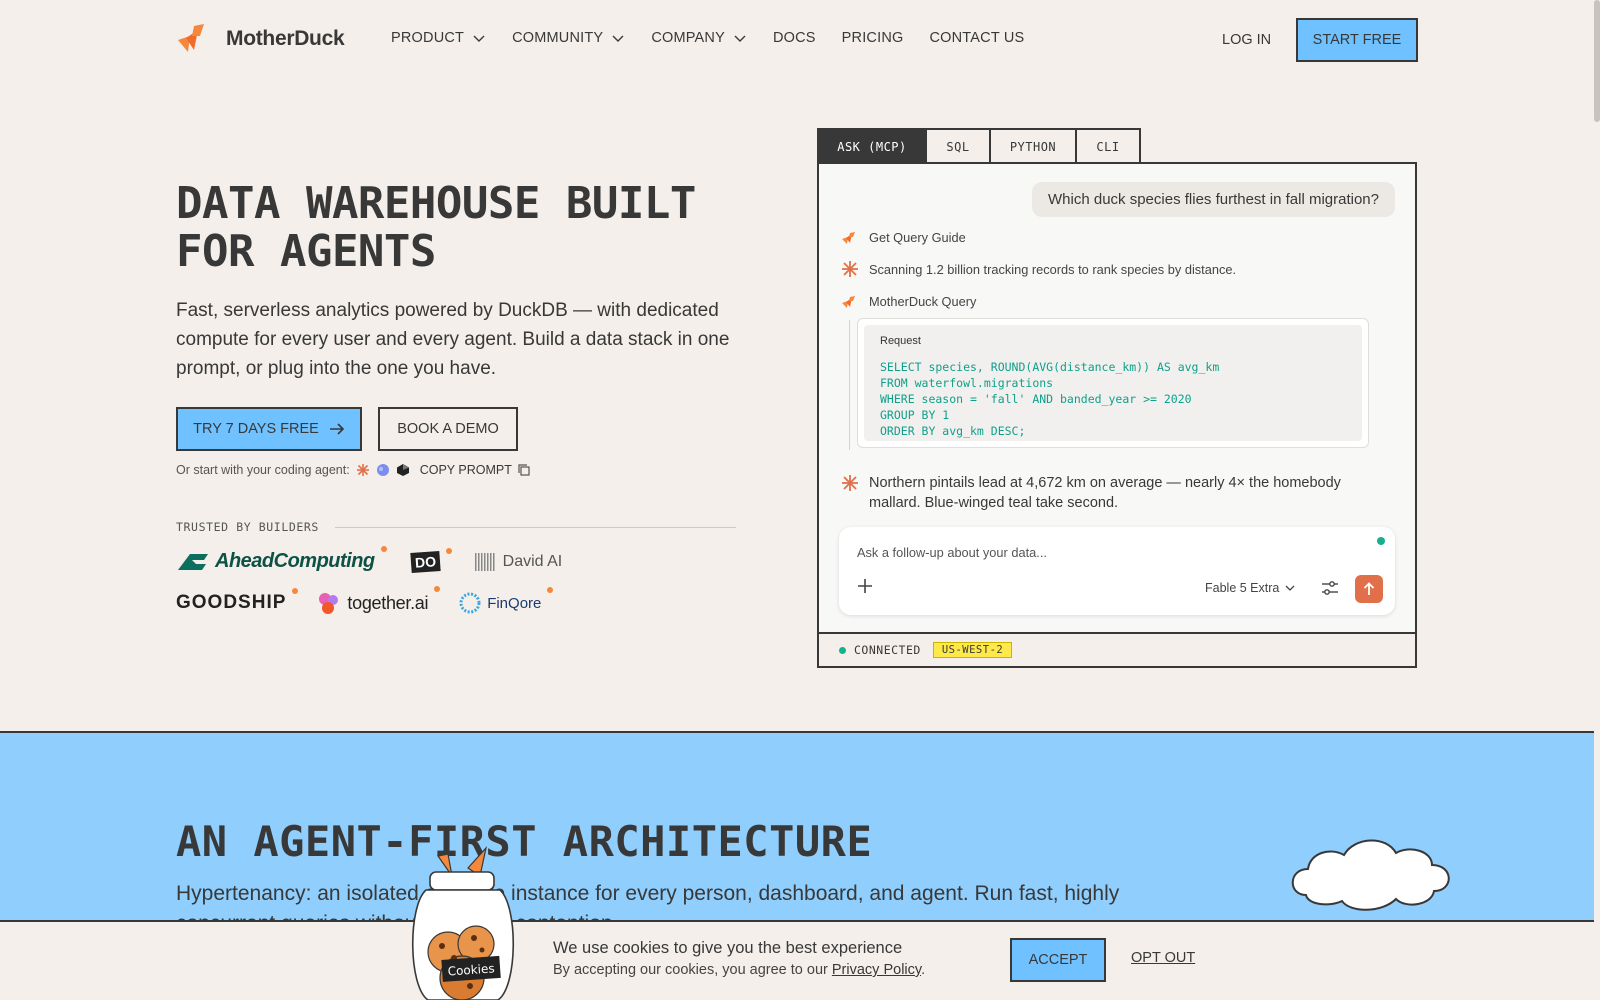  Describe the element at coordinates (336, 429) in the screenshot. I see `arrow-right-icon` at that location.